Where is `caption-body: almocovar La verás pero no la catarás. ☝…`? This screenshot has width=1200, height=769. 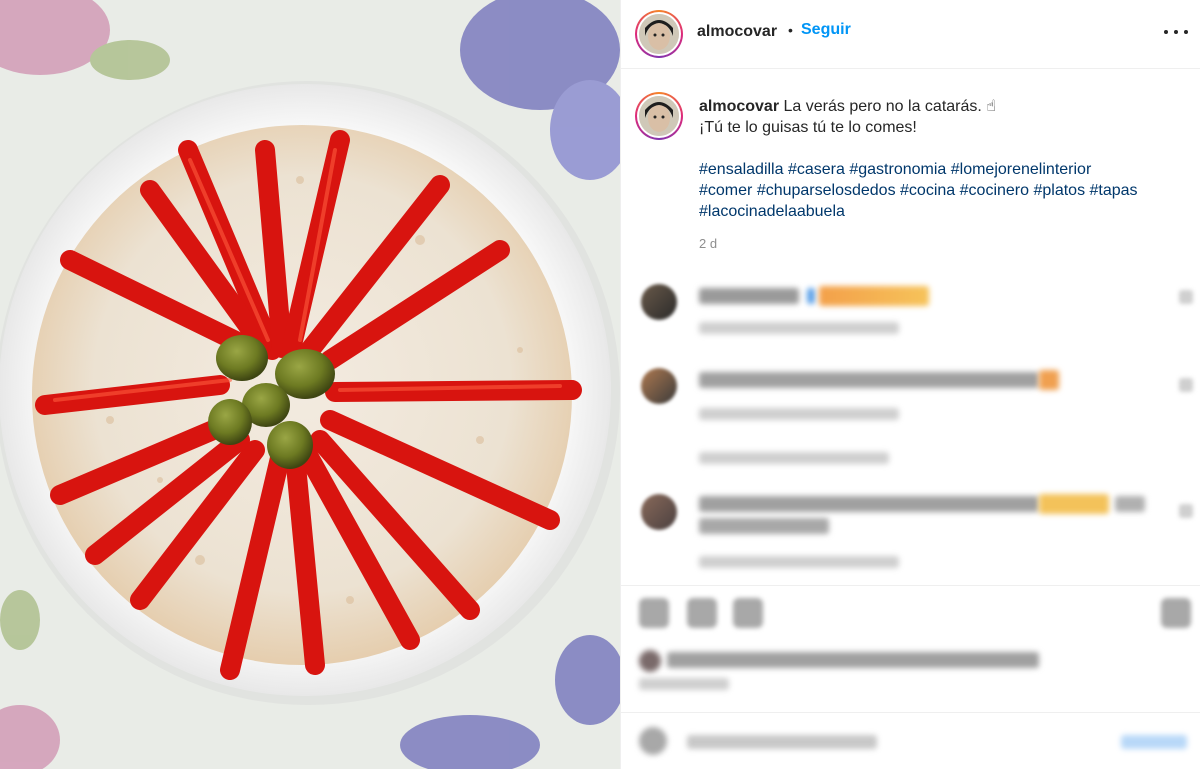 caption-body: almocovar La verás pero no la catarás. ☝… is located at coordinates (944, 159).